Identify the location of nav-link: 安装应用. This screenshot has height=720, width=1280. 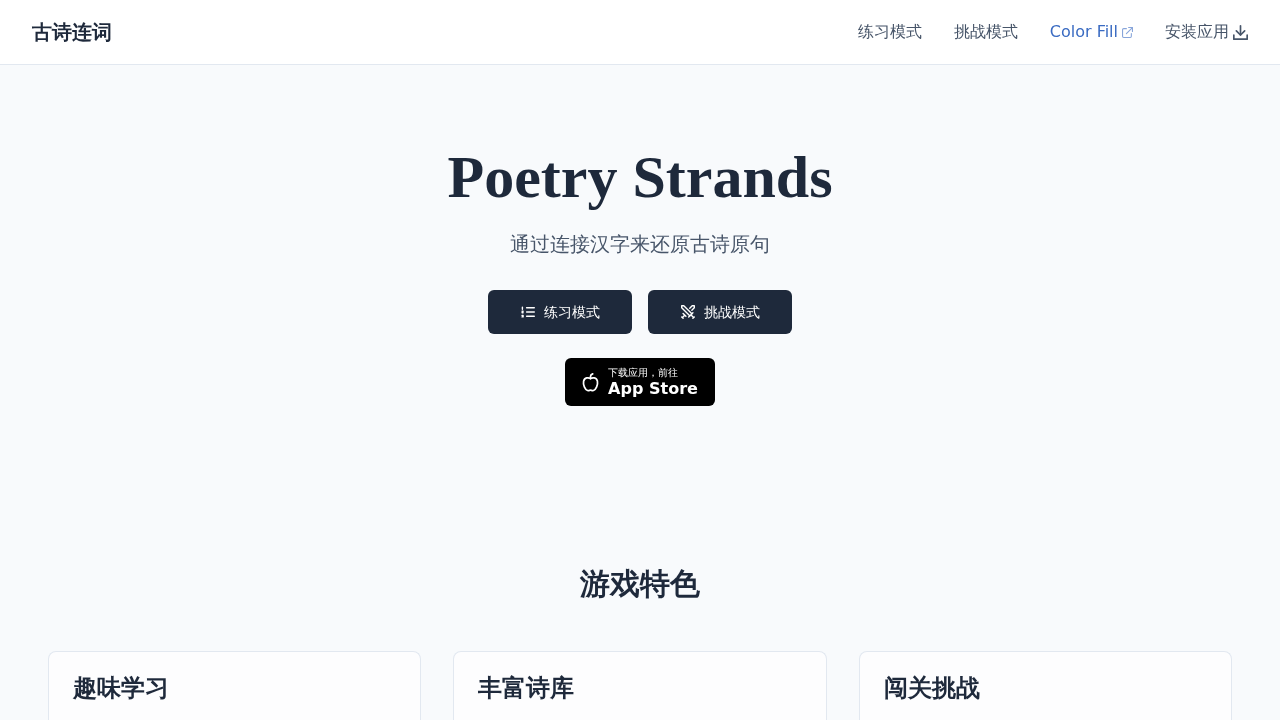
(1206, 32).